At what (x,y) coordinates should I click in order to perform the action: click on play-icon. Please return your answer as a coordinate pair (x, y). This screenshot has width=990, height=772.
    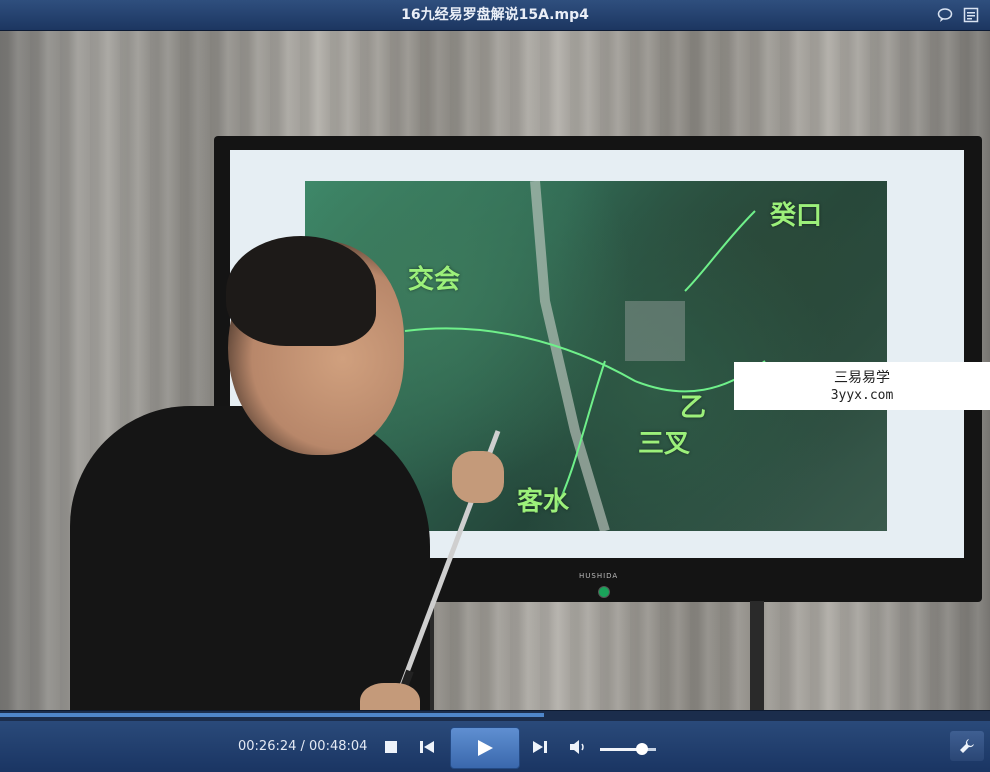
    Looking at the image, I should click on (485, 748).